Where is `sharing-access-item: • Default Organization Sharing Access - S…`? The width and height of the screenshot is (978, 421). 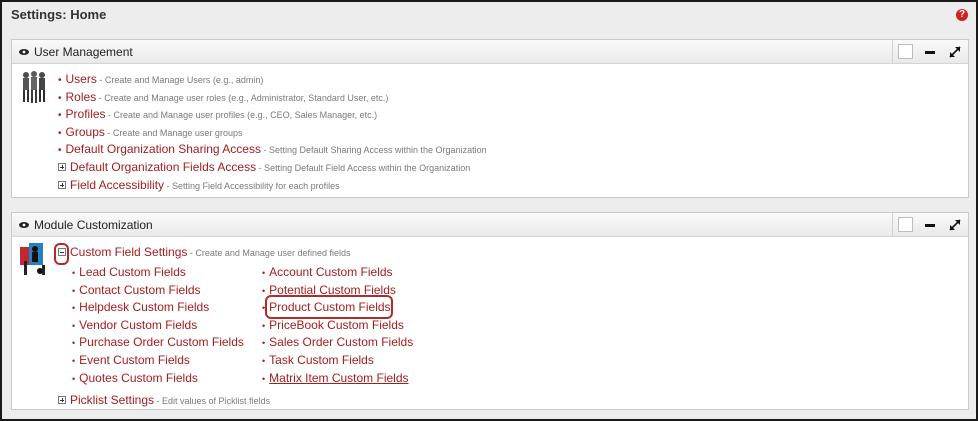
sharing-access-item: • Default Organization Sharing Access - S… is located at coordinates (272, 149).